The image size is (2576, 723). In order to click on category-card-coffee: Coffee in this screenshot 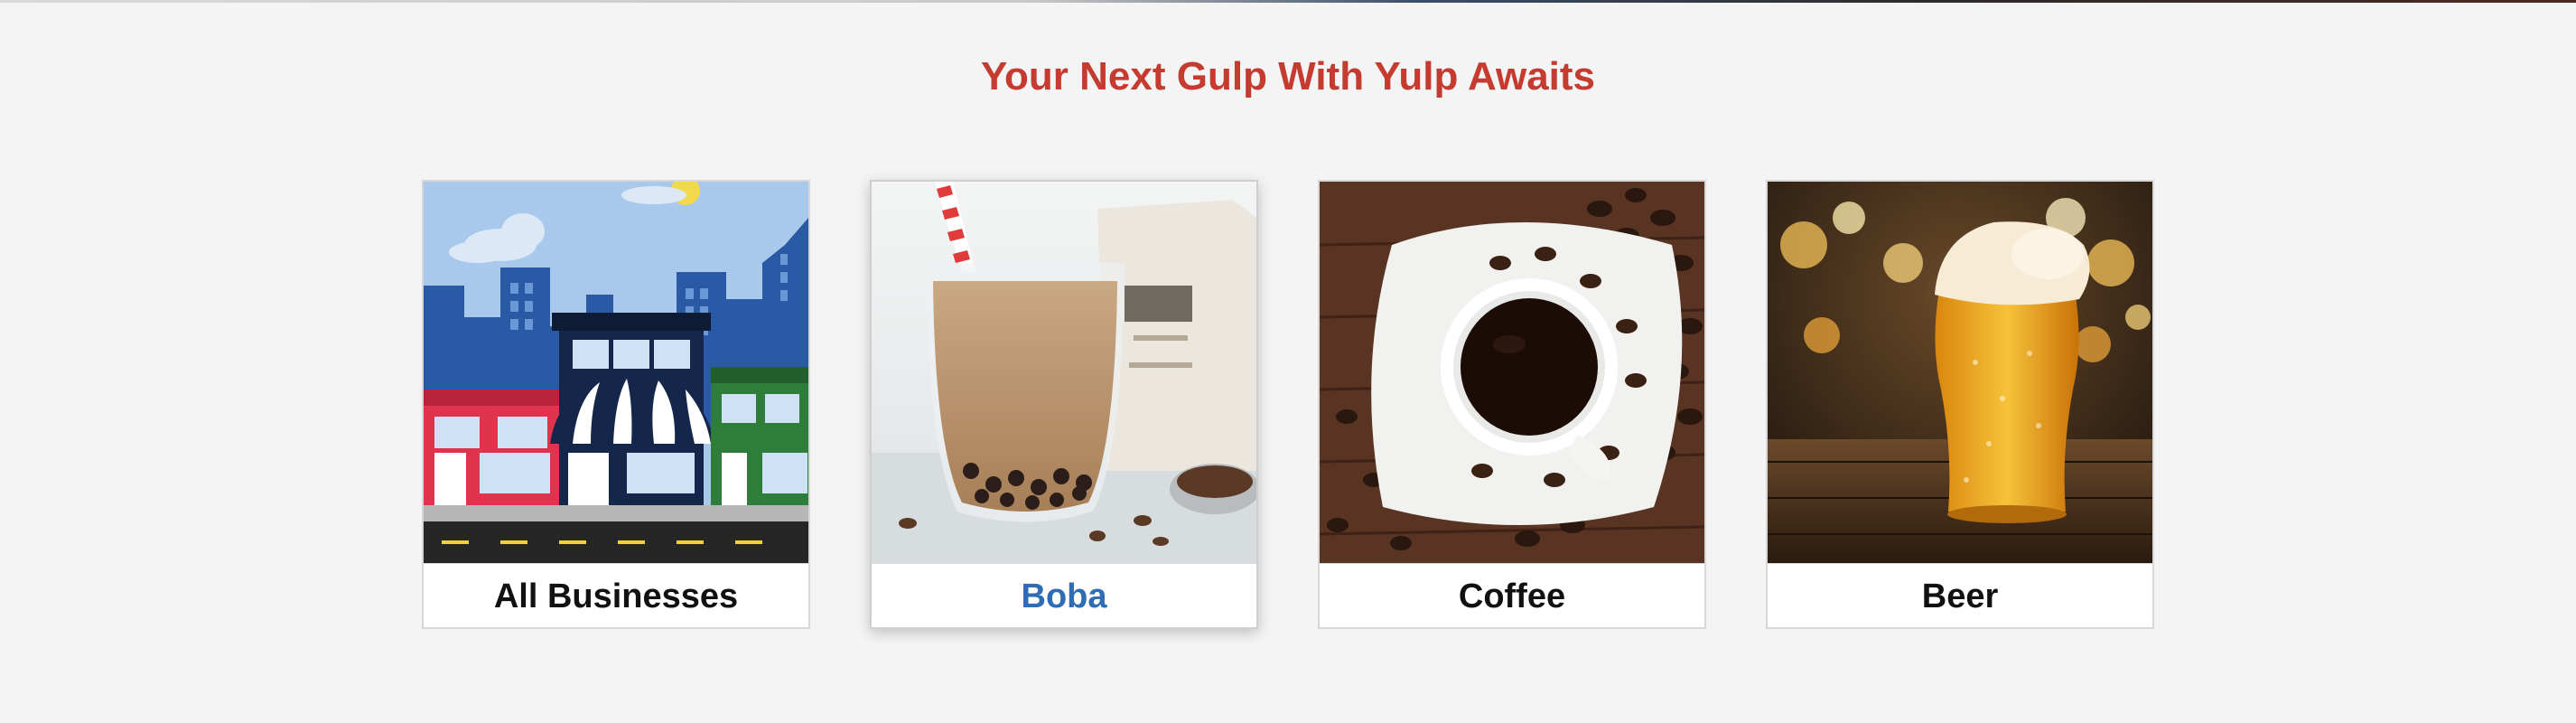, I will do `click(1512, 404)`.